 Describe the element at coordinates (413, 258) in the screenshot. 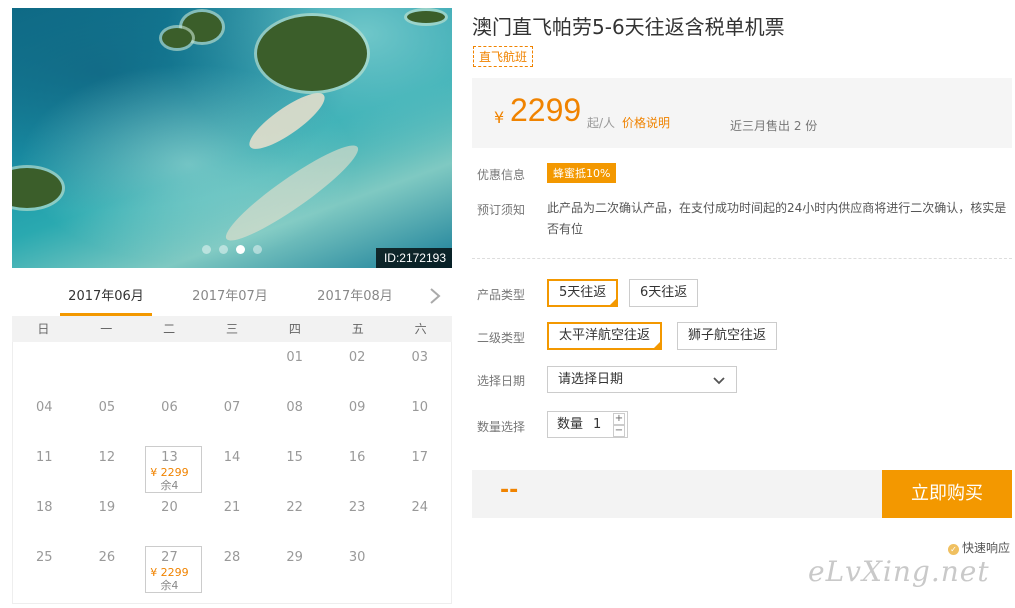

I see `photo-id-badge: ID:2172193` at that location.